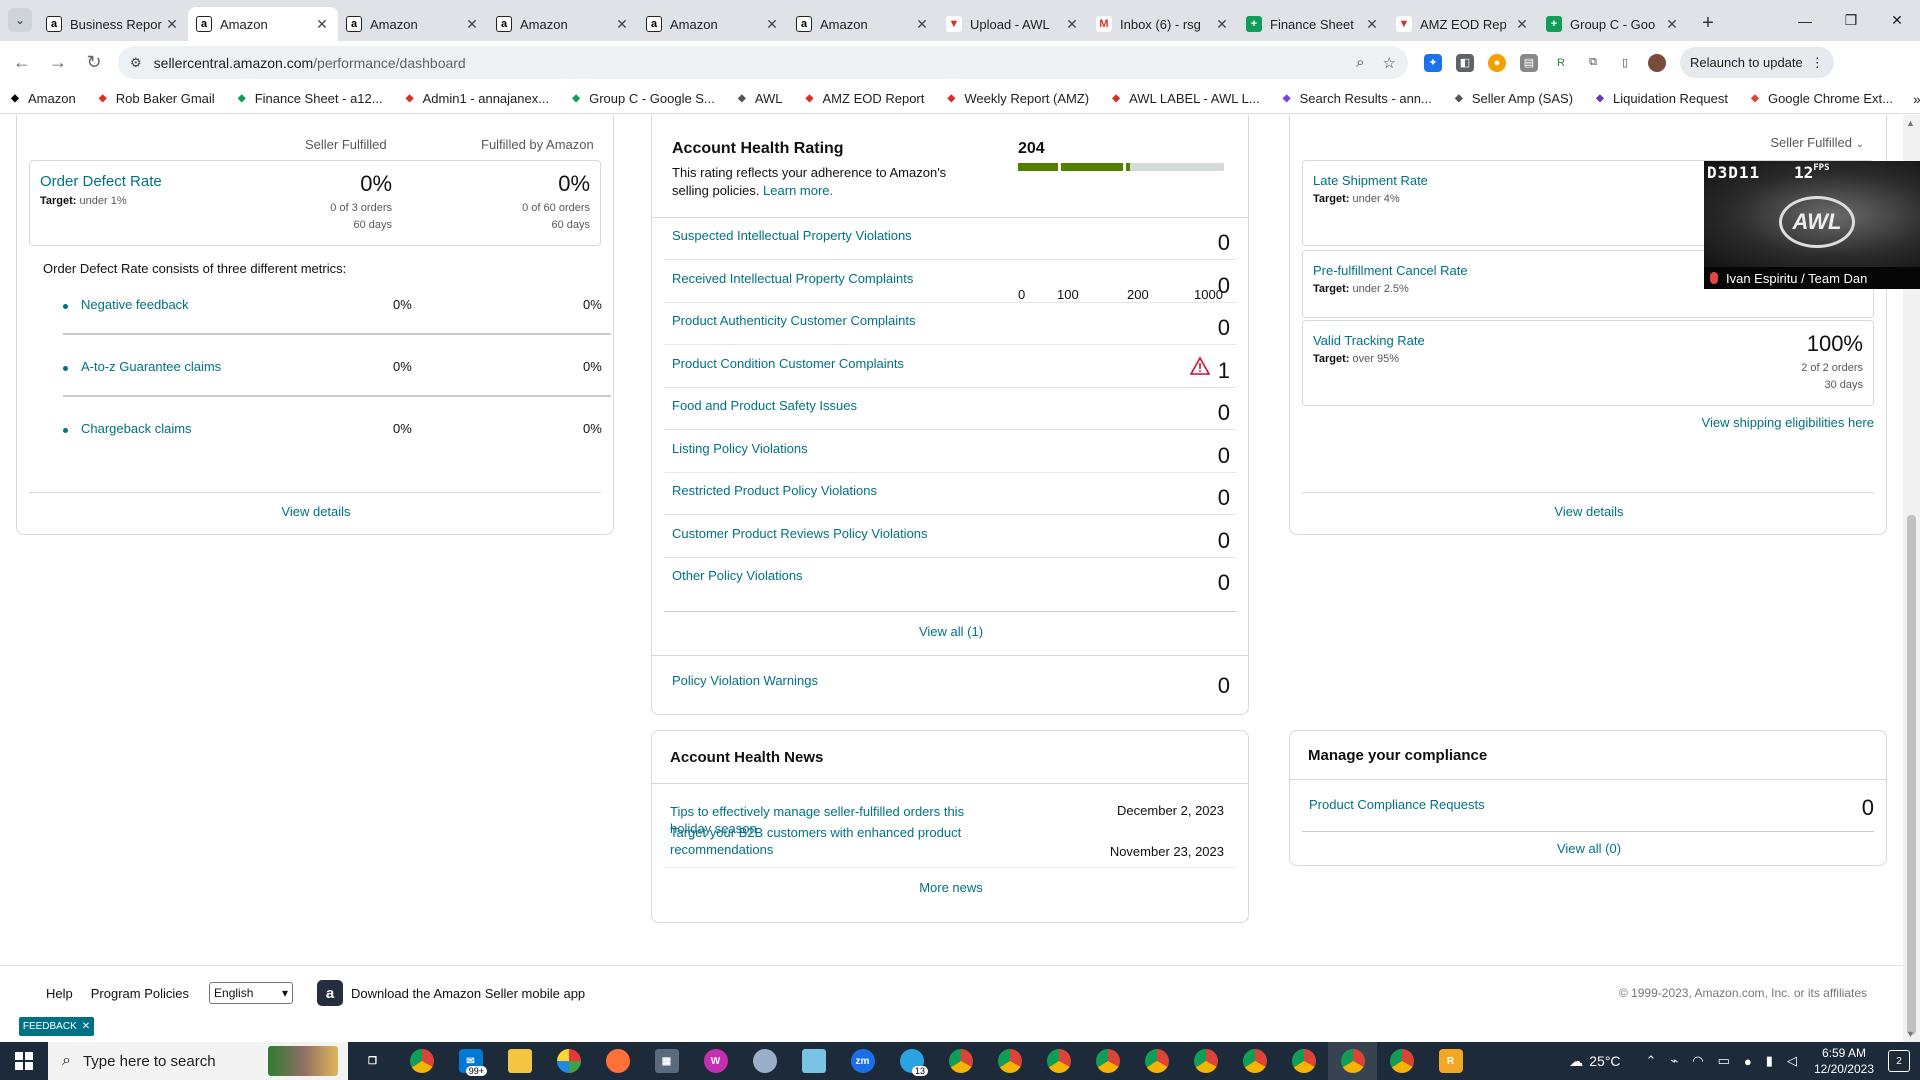  Describe the element at coordinates (1625, 63) in the screenshot. I see `side-panel-icon: ▯` at that location.